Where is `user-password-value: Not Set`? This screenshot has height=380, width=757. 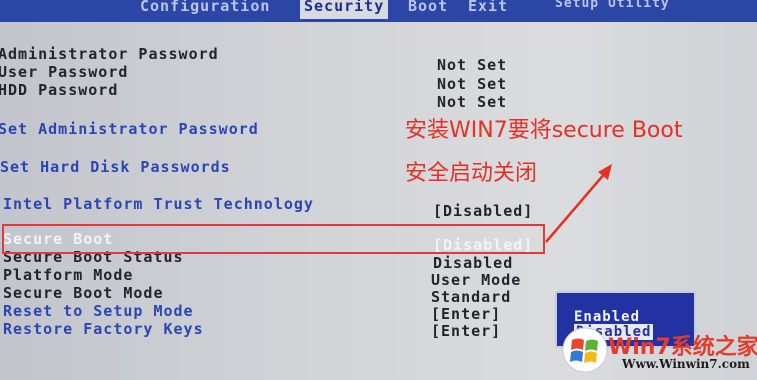
user-password-value: Not Set is located at coordinates (472, 84).